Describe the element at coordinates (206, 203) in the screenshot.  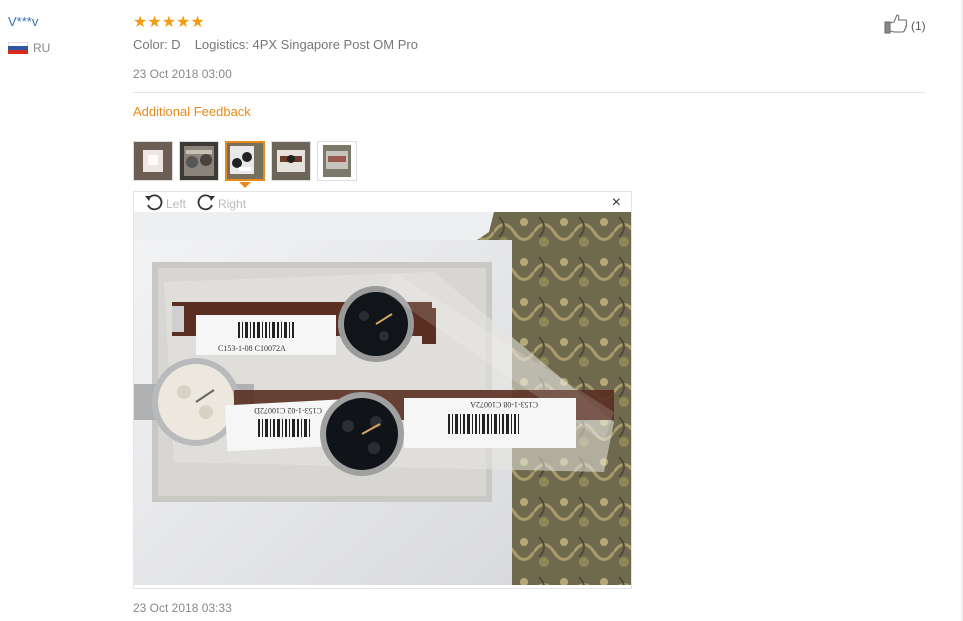
I see `rotate-right-icon` at that location.